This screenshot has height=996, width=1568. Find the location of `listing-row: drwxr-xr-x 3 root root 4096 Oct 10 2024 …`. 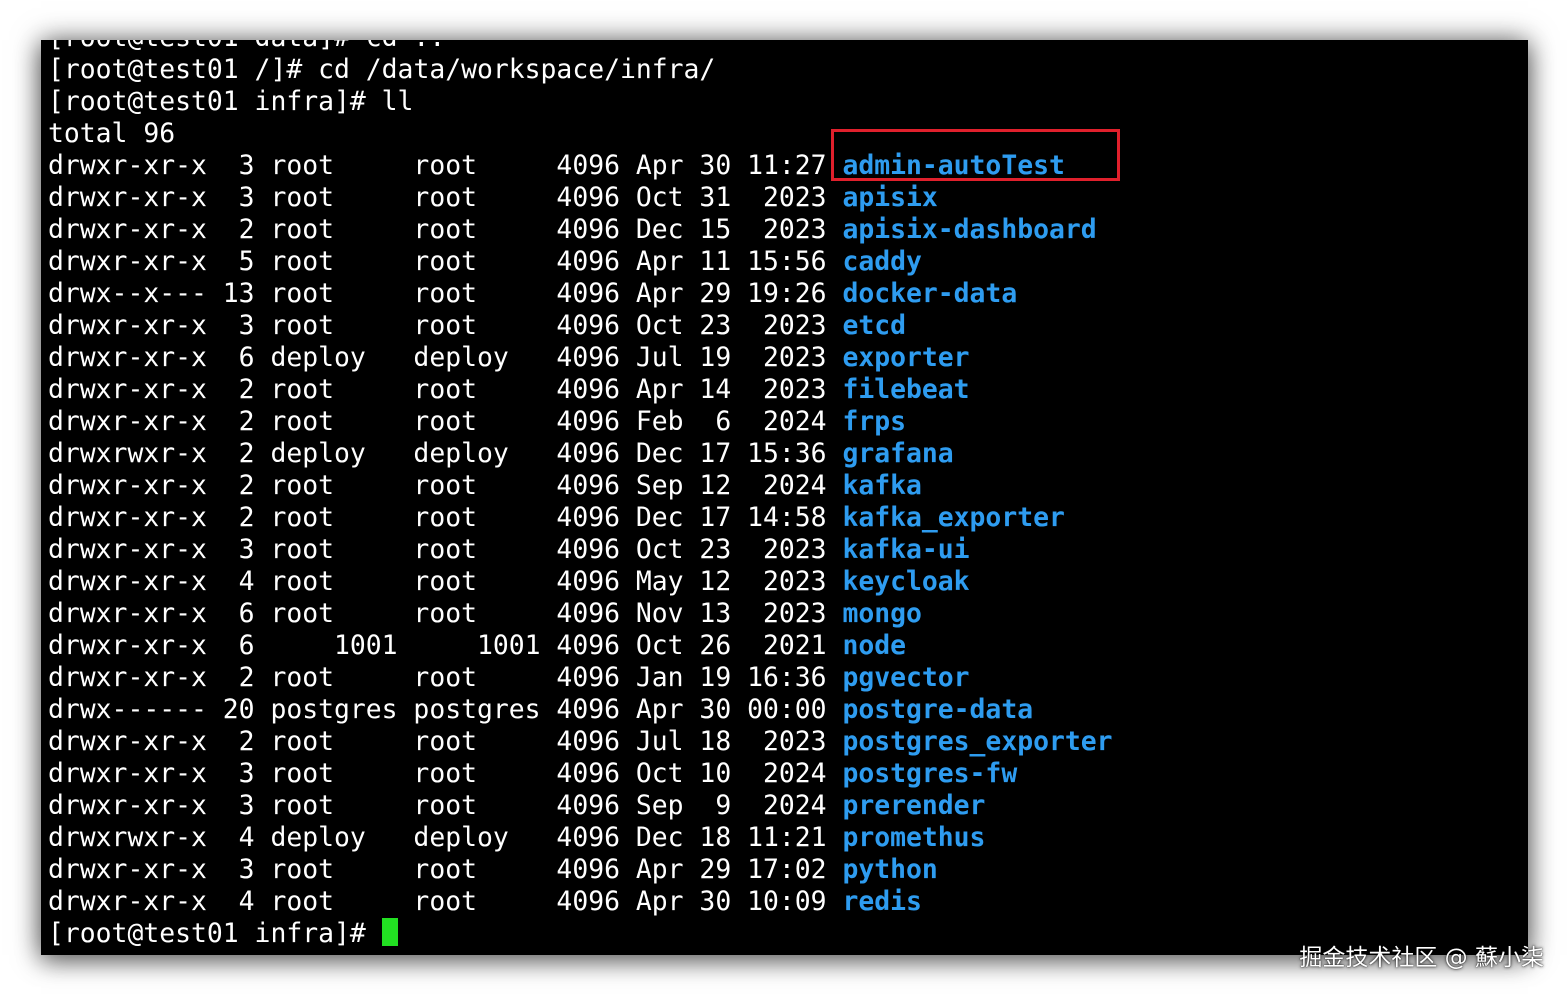

listing-row: drwxr-xr-x 3 root root 4096 Oct 10 2024 … is located at coordinates (532, 774).